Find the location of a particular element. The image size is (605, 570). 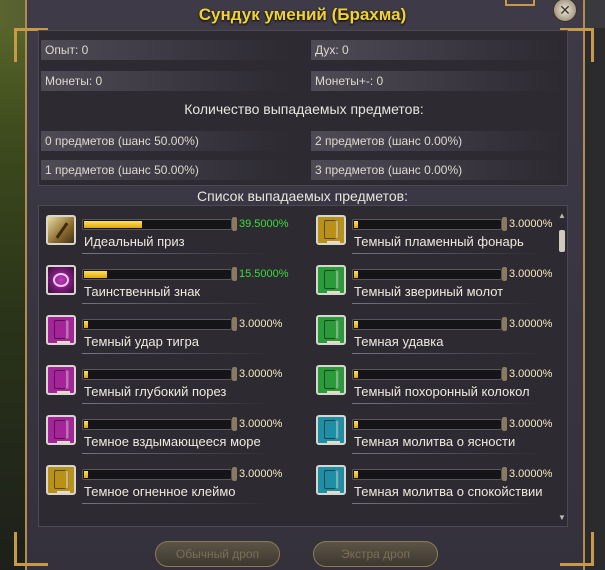

drop-count-option: 3 предметов (шанс 0.00%) is located at coordinates (436, 170).